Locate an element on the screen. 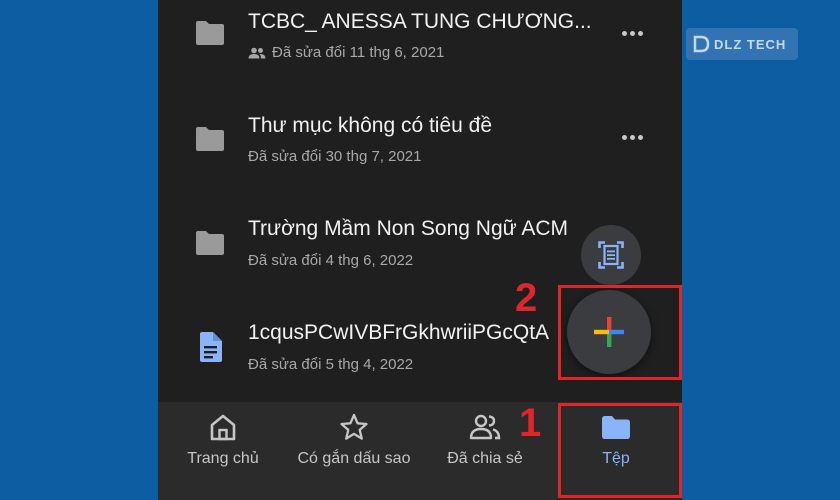  scan-document-icon is located at coordinates (611, 255).